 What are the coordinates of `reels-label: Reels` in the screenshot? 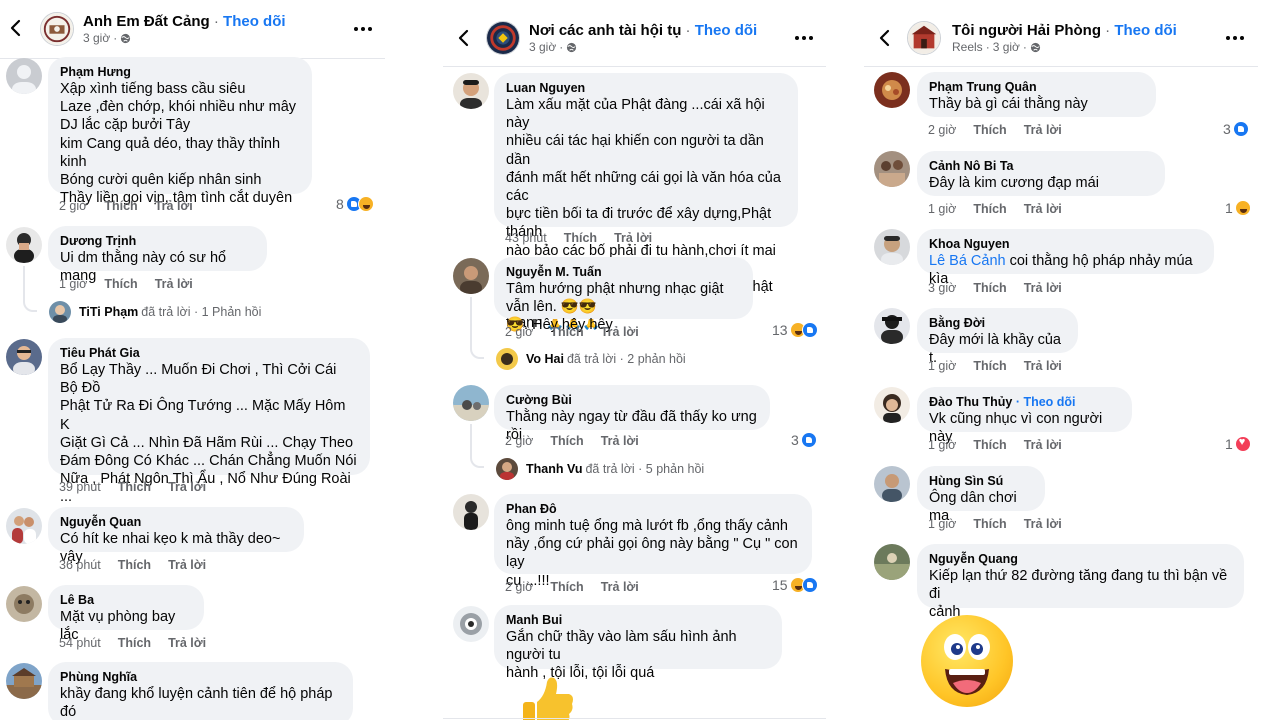 It's located at (967, 47).